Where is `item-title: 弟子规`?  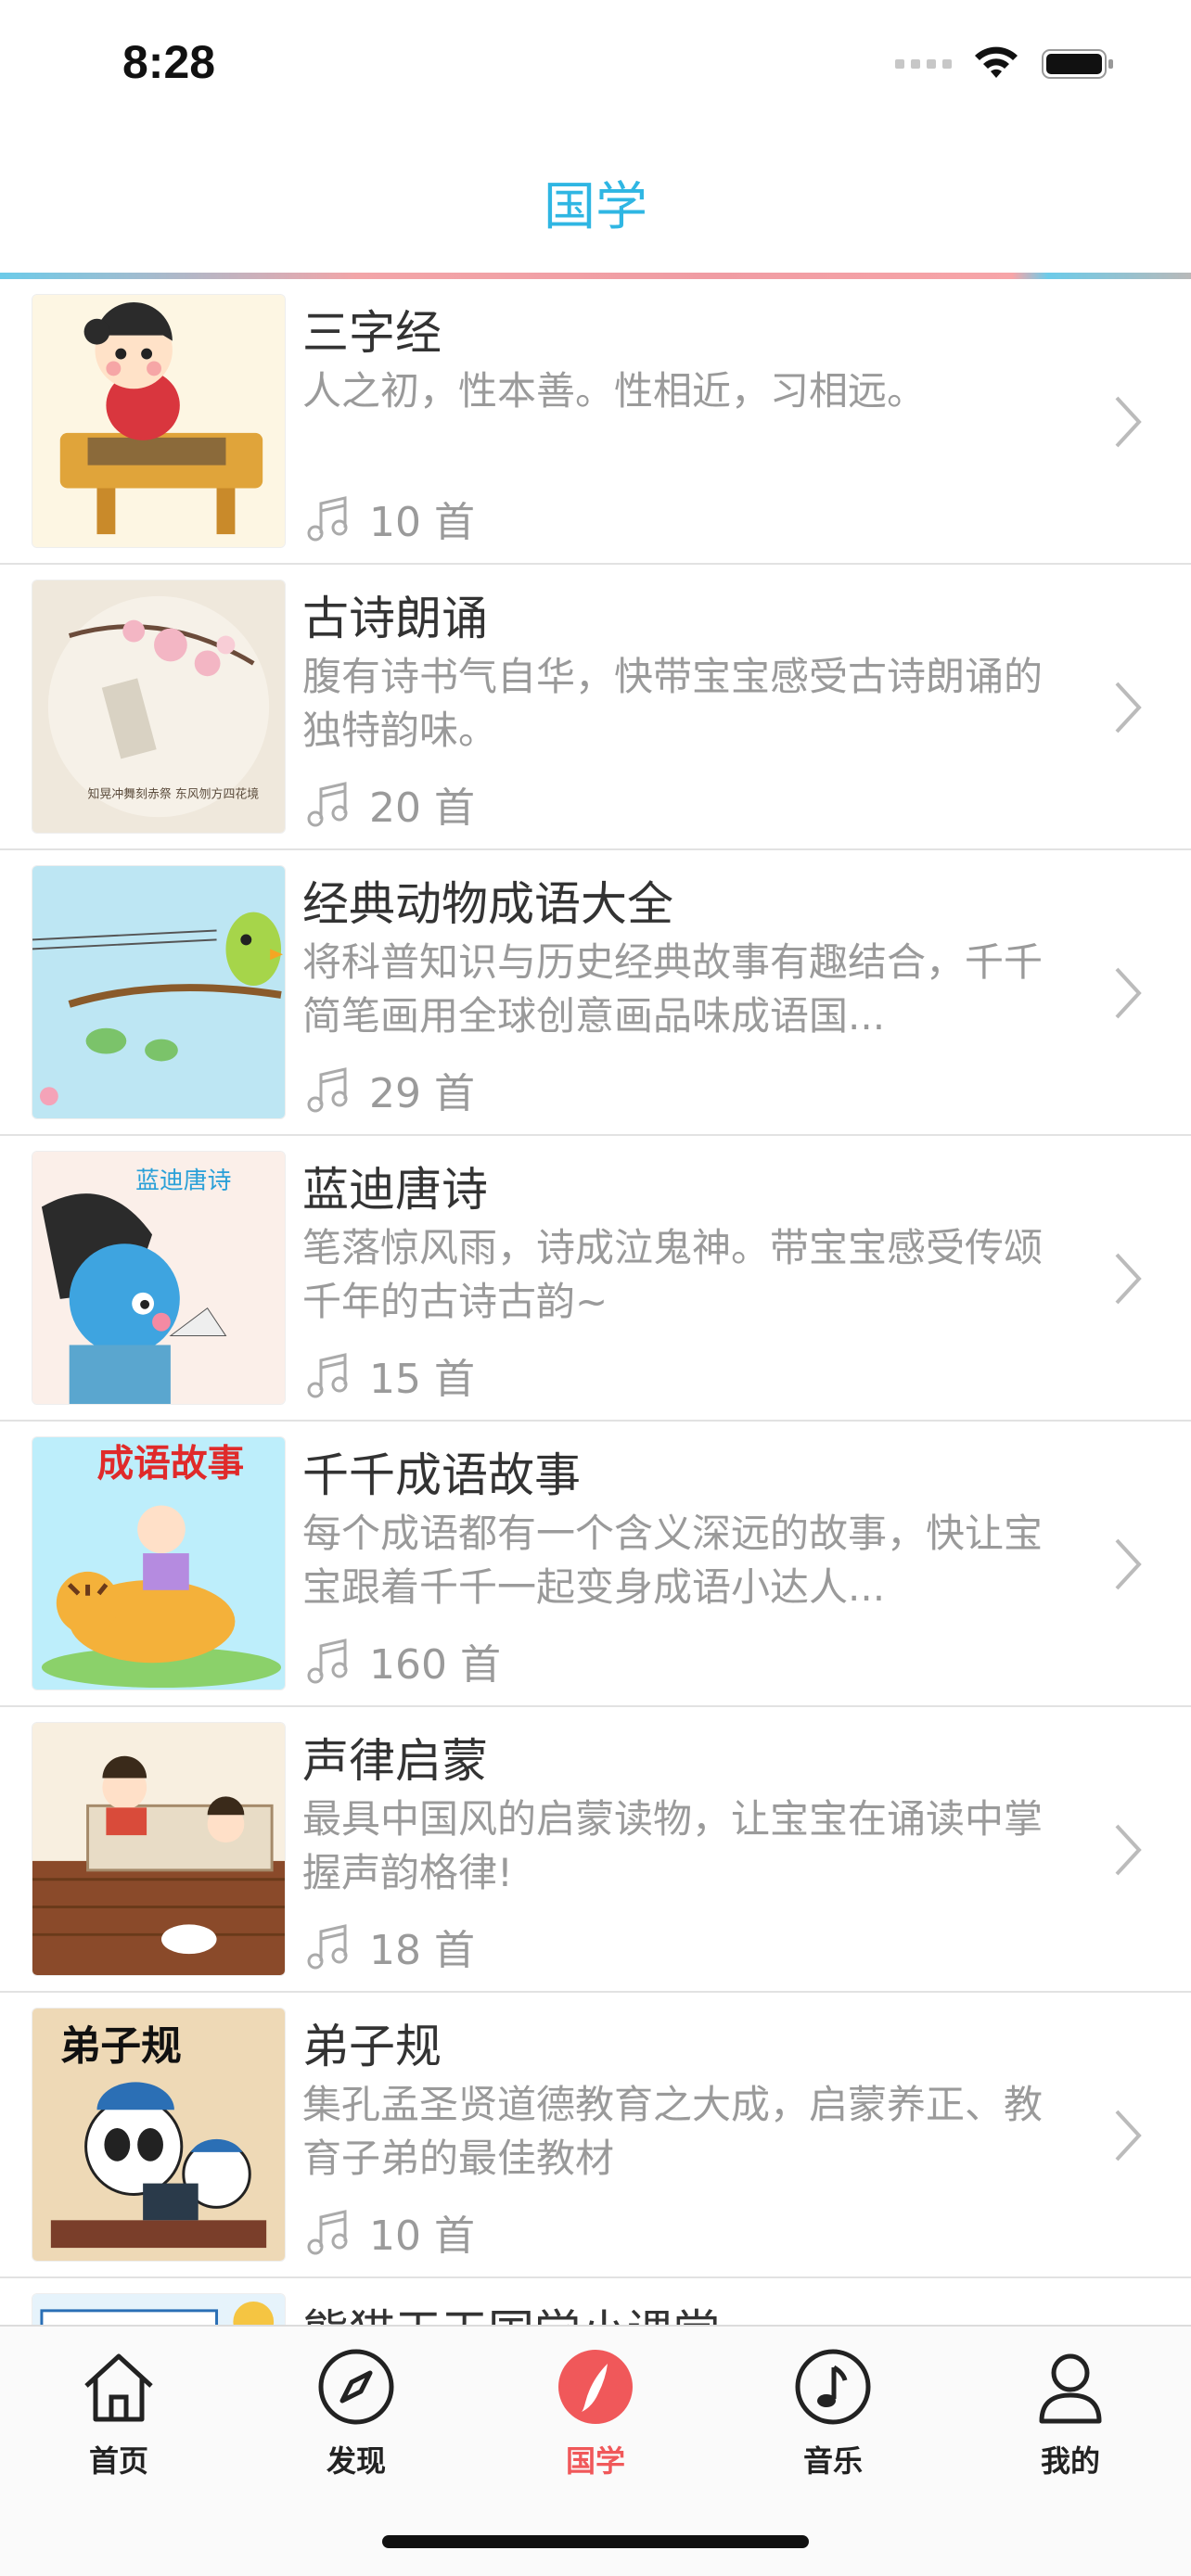
item-title: 弟子规 is located at coordinates (372, 2047).